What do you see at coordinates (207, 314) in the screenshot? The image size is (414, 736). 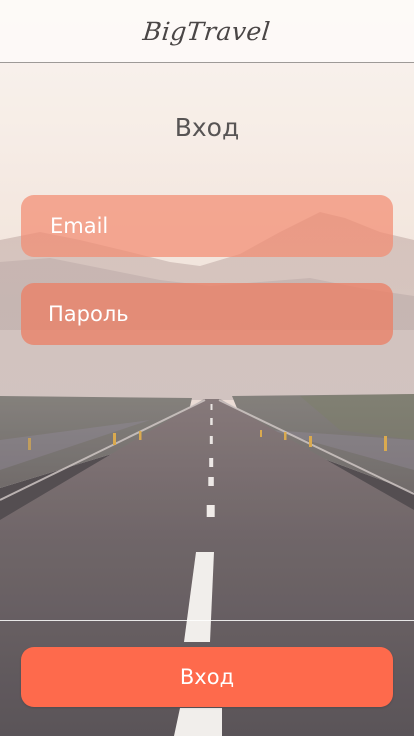 I see `password-field` at bounding box center [207, 314].